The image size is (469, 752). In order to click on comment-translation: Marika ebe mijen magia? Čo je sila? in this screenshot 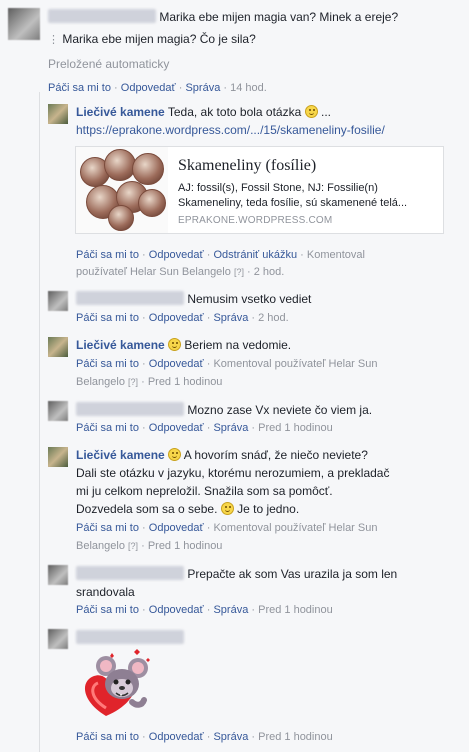, I will do `click(159, 39)`.